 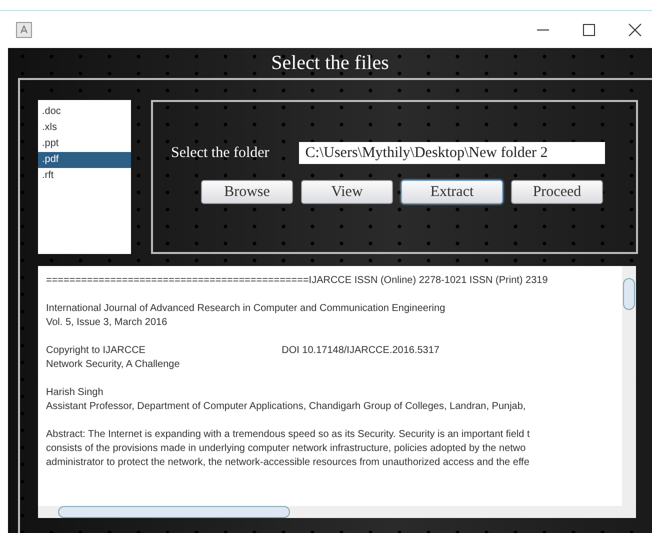 I want to click on file-type-item: .xls, so click(x=84, y=128).